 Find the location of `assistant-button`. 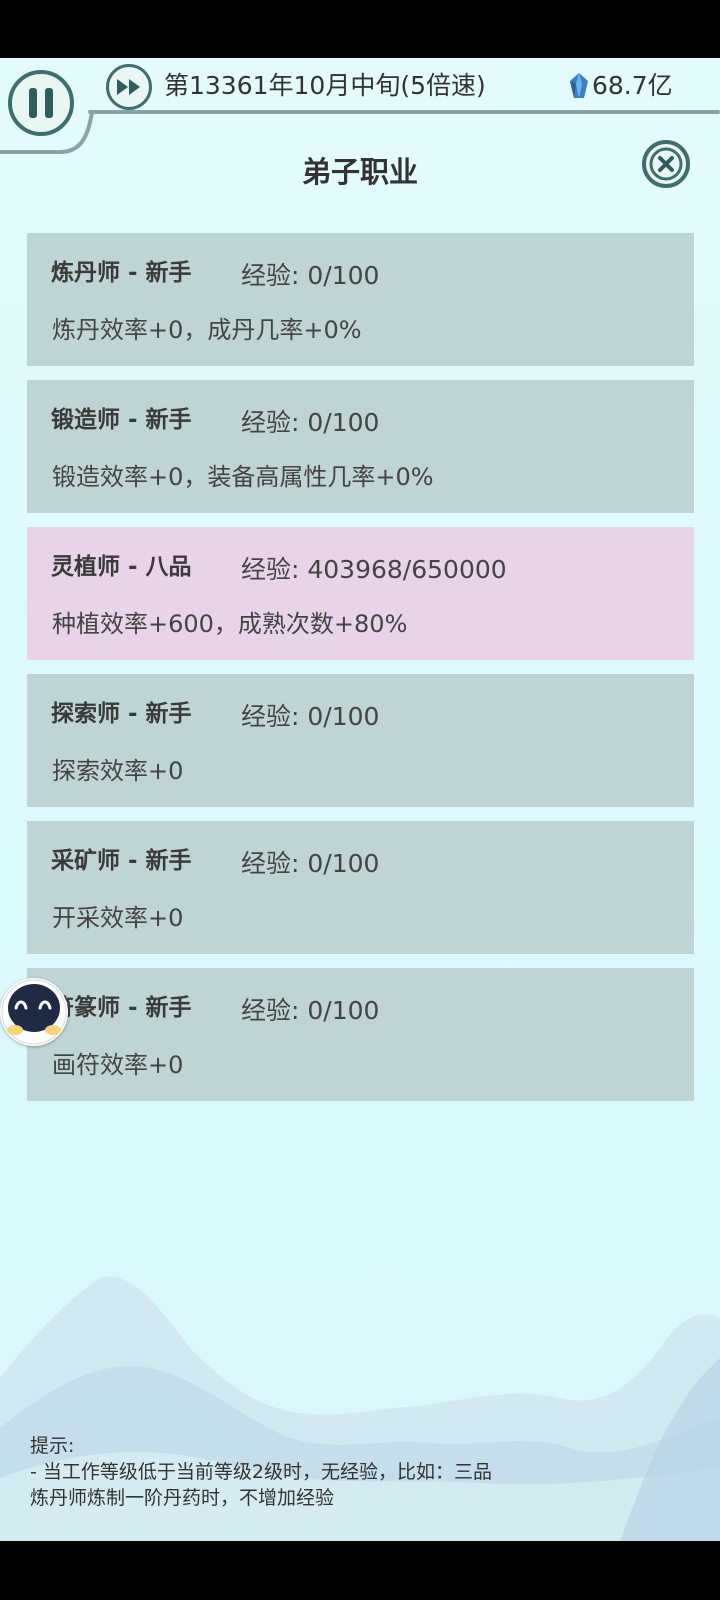

assistant-button is located at coordinates (34, 1012).